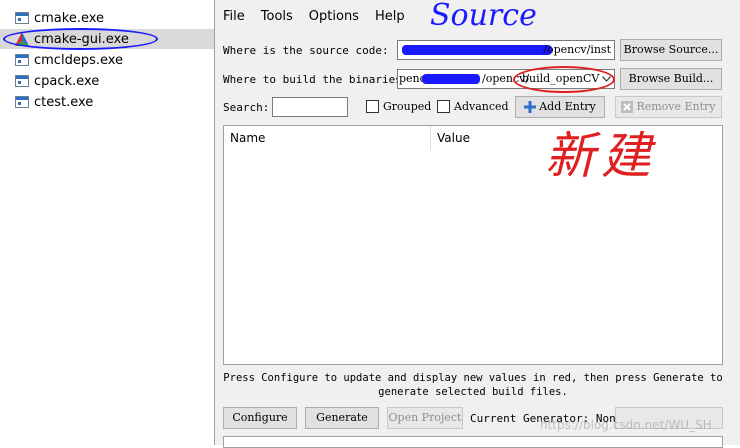 The image size is (740, 448). I want to click on configure-button: Configure, so click(260, 418).